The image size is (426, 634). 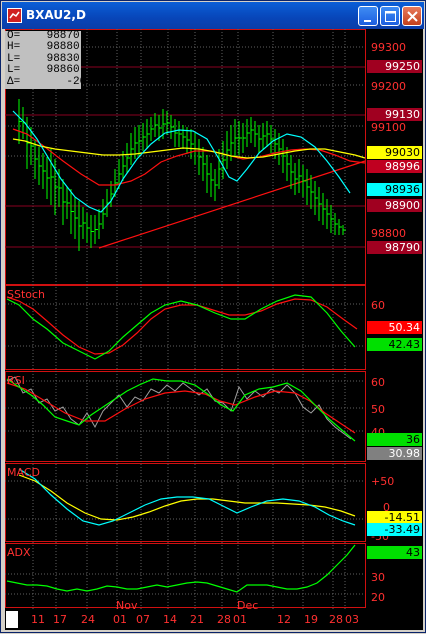 What do you see at coordinates (23, 472) in the screenshot?
I see `macd-panel-title: MACD` at bounding box center [23, 472].